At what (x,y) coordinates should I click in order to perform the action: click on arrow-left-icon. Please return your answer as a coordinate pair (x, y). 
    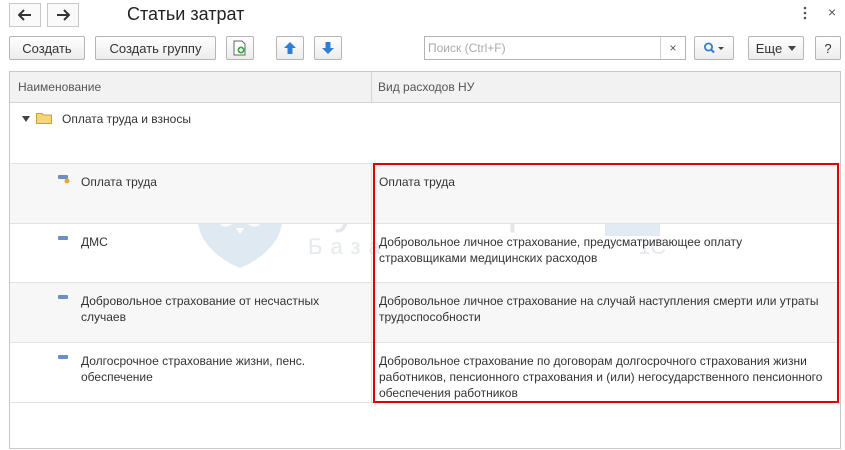
    Looking at the image, I should click on (24, 15).